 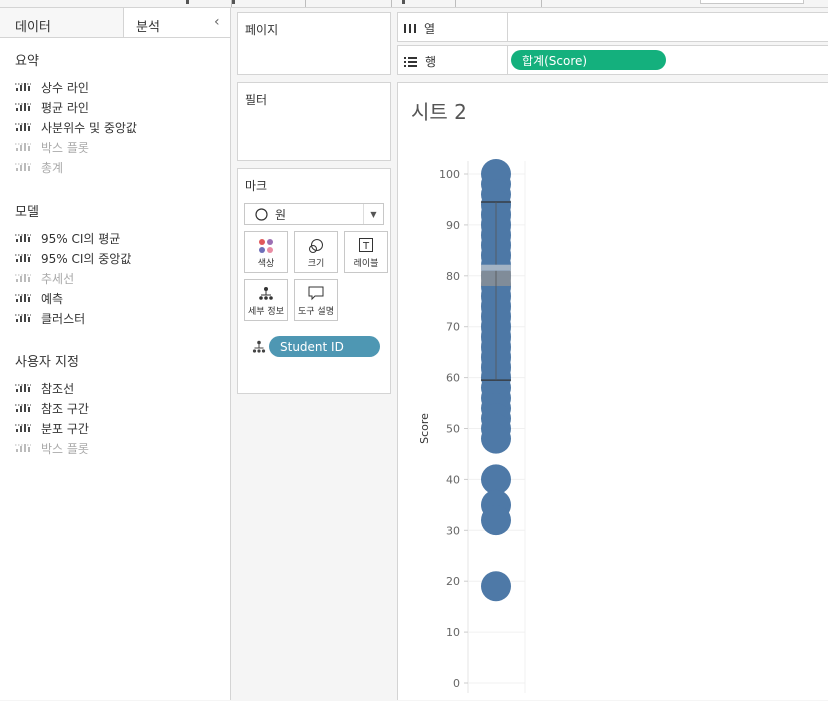 I want to click on analytics-item: 95% CI의 중앙값, so click(x=73, y=258).